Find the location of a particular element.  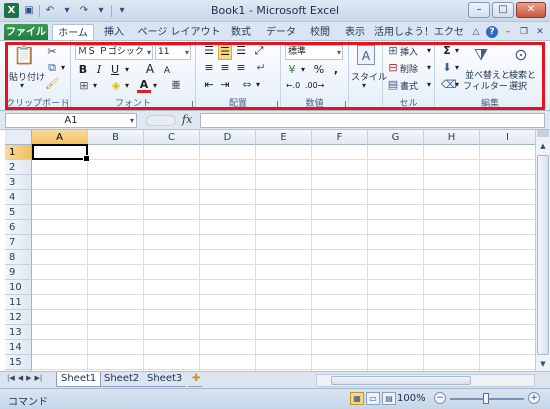

currency-icon: ¥ is located at coordinates (292, 70).